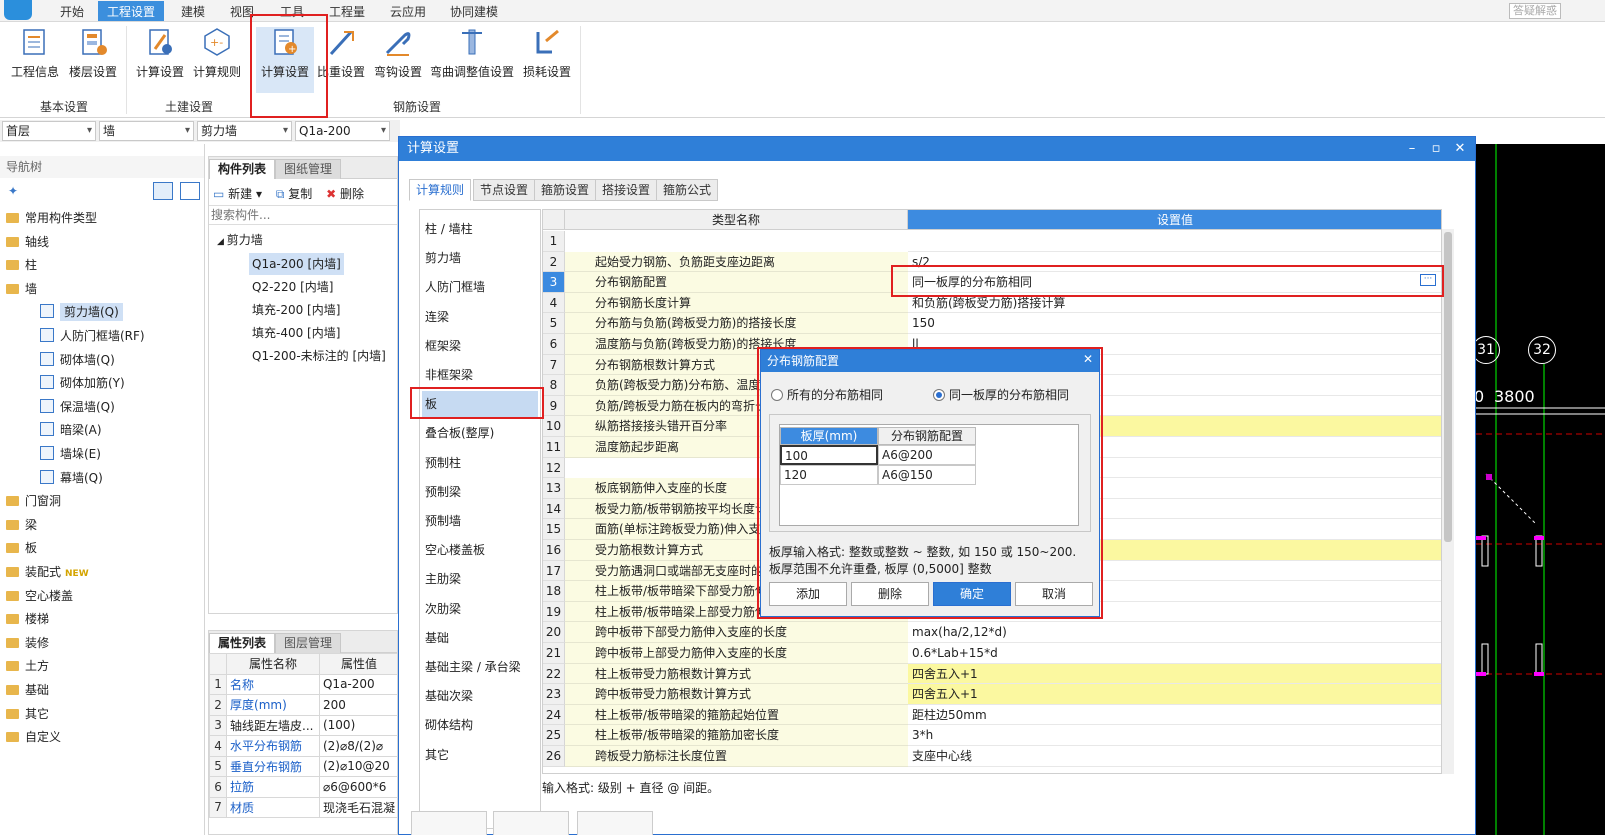  What do you see at coordinates (992, 694) in the screenshot?
I see `grid-row: 23 跨中板带受力筋根数计算方式 四舍五入+1` at bounding box center [992, 694].